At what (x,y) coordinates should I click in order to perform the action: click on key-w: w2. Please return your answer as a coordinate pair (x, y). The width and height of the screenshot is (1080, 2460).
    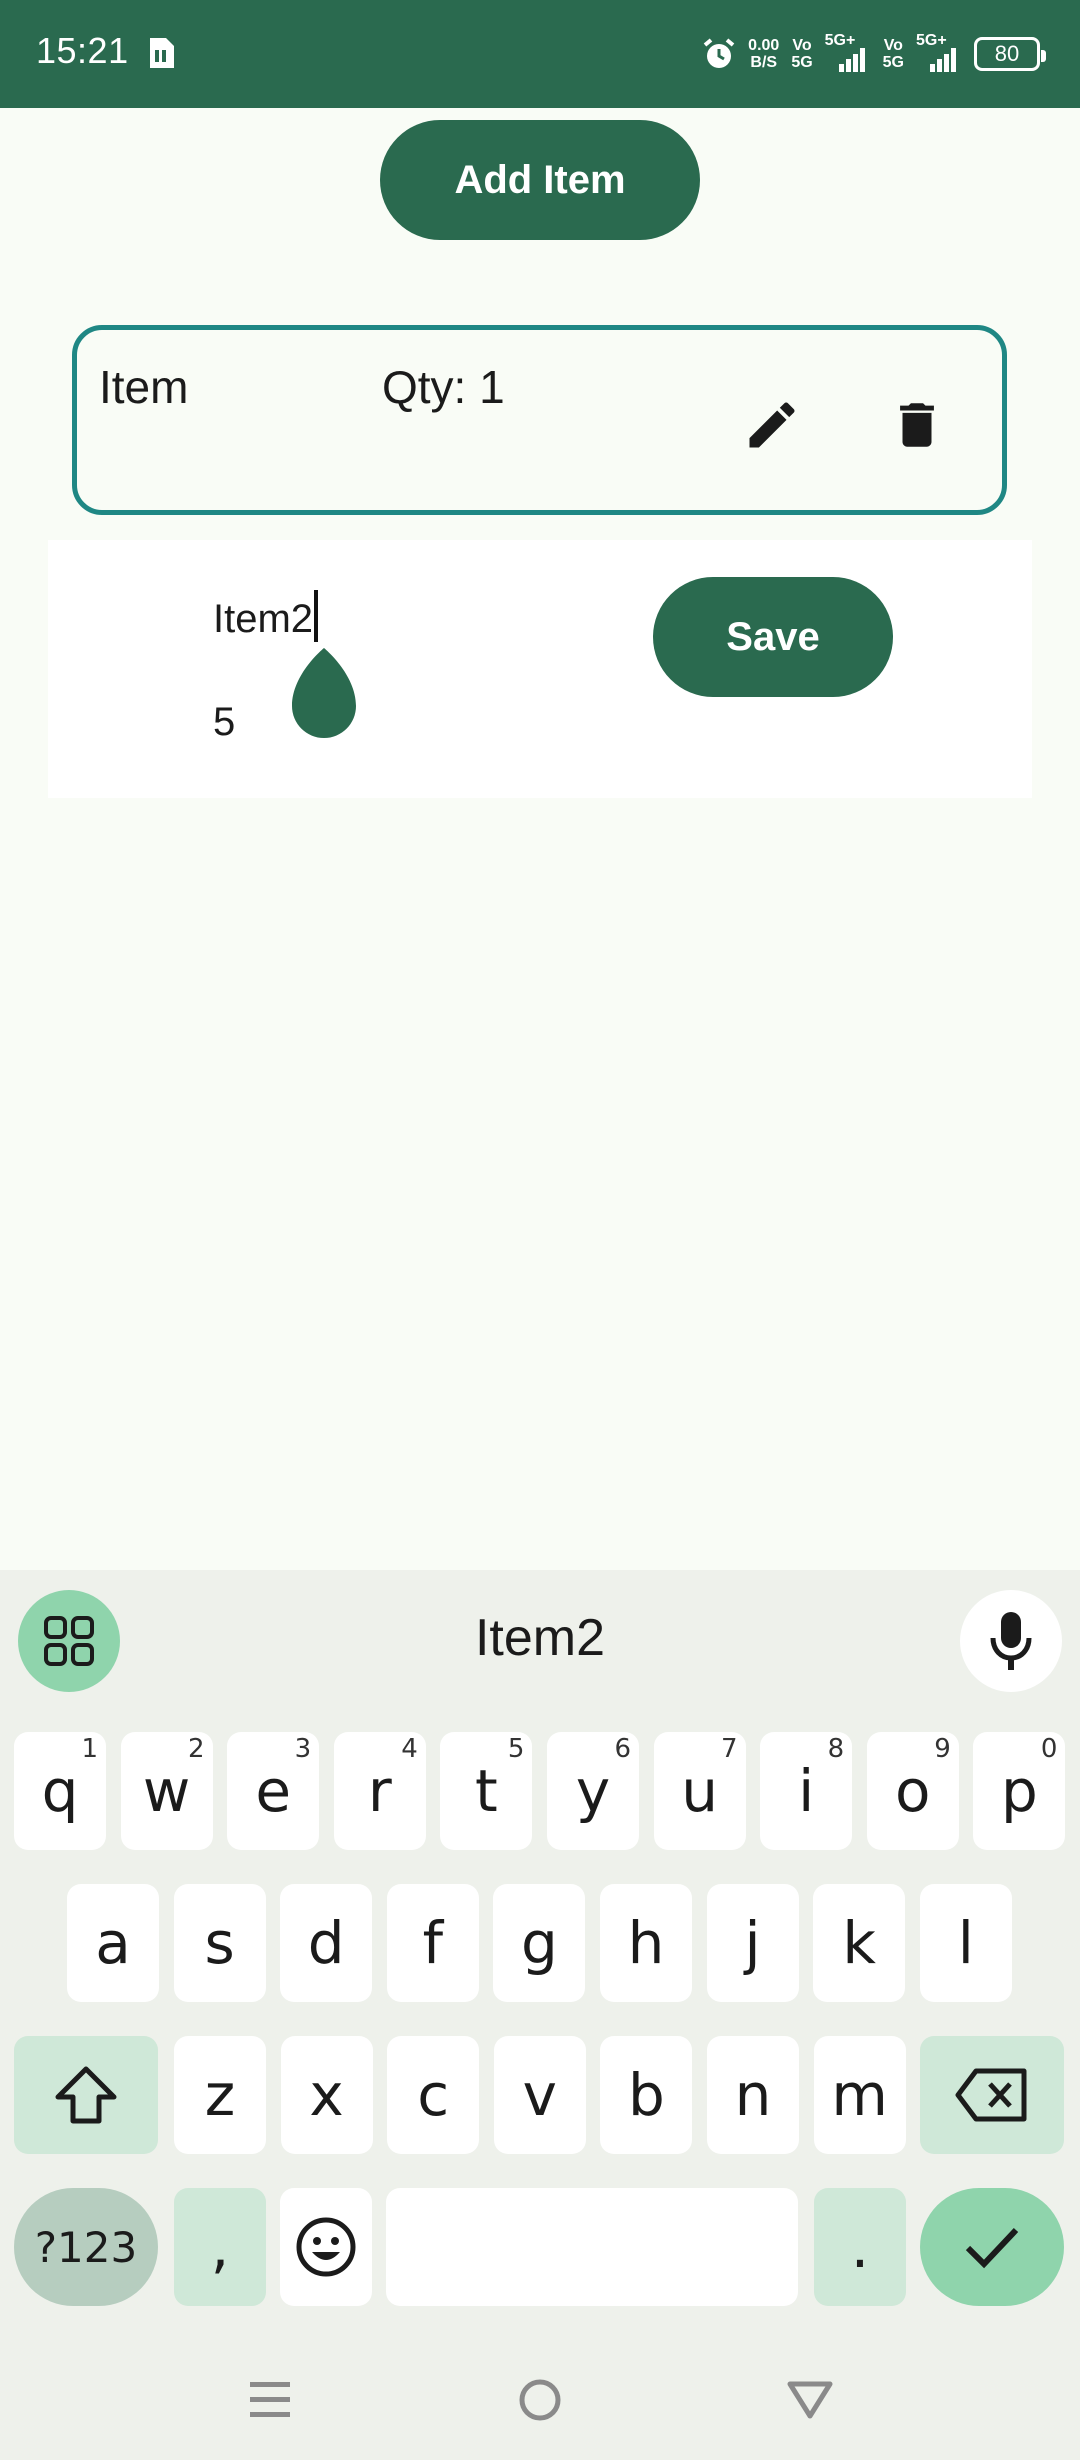
    Looking at the image, I should click on (166, 1791).